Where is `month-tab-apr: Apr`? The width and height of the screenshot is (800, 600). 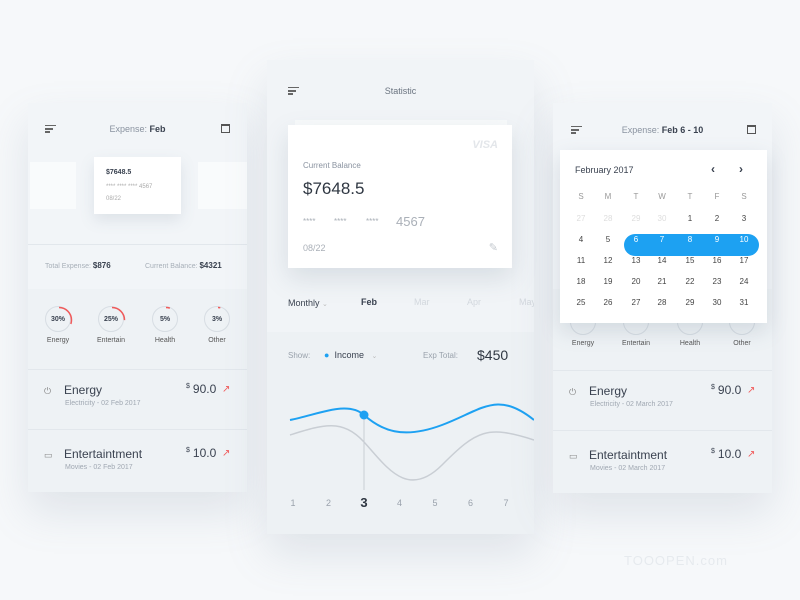
month-tab-apr: Apr is located at coordinates (474, 302).